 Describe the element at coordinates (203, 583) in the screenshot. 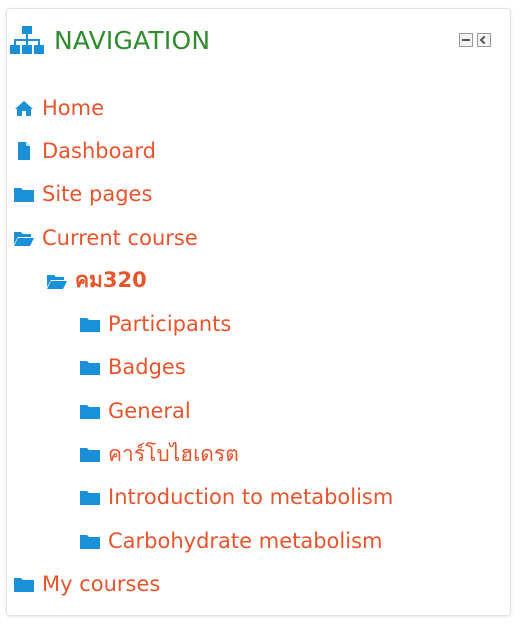

I see `nav-item-my-courses: My courses` at that location.